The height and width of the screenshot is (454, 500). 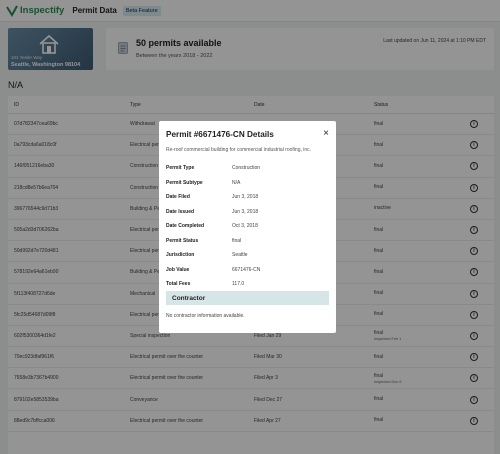 What do you see at coordinates (326, 133) in the screenshot?
I see `close-icon: ×` at bounding box center [326, 133].